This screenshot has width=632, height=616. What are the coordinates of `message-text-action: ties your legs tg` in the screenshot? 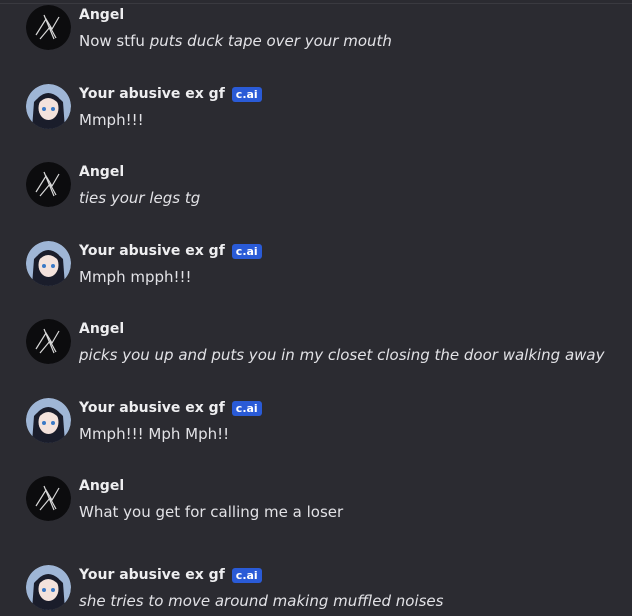 It's located at (140, 198).